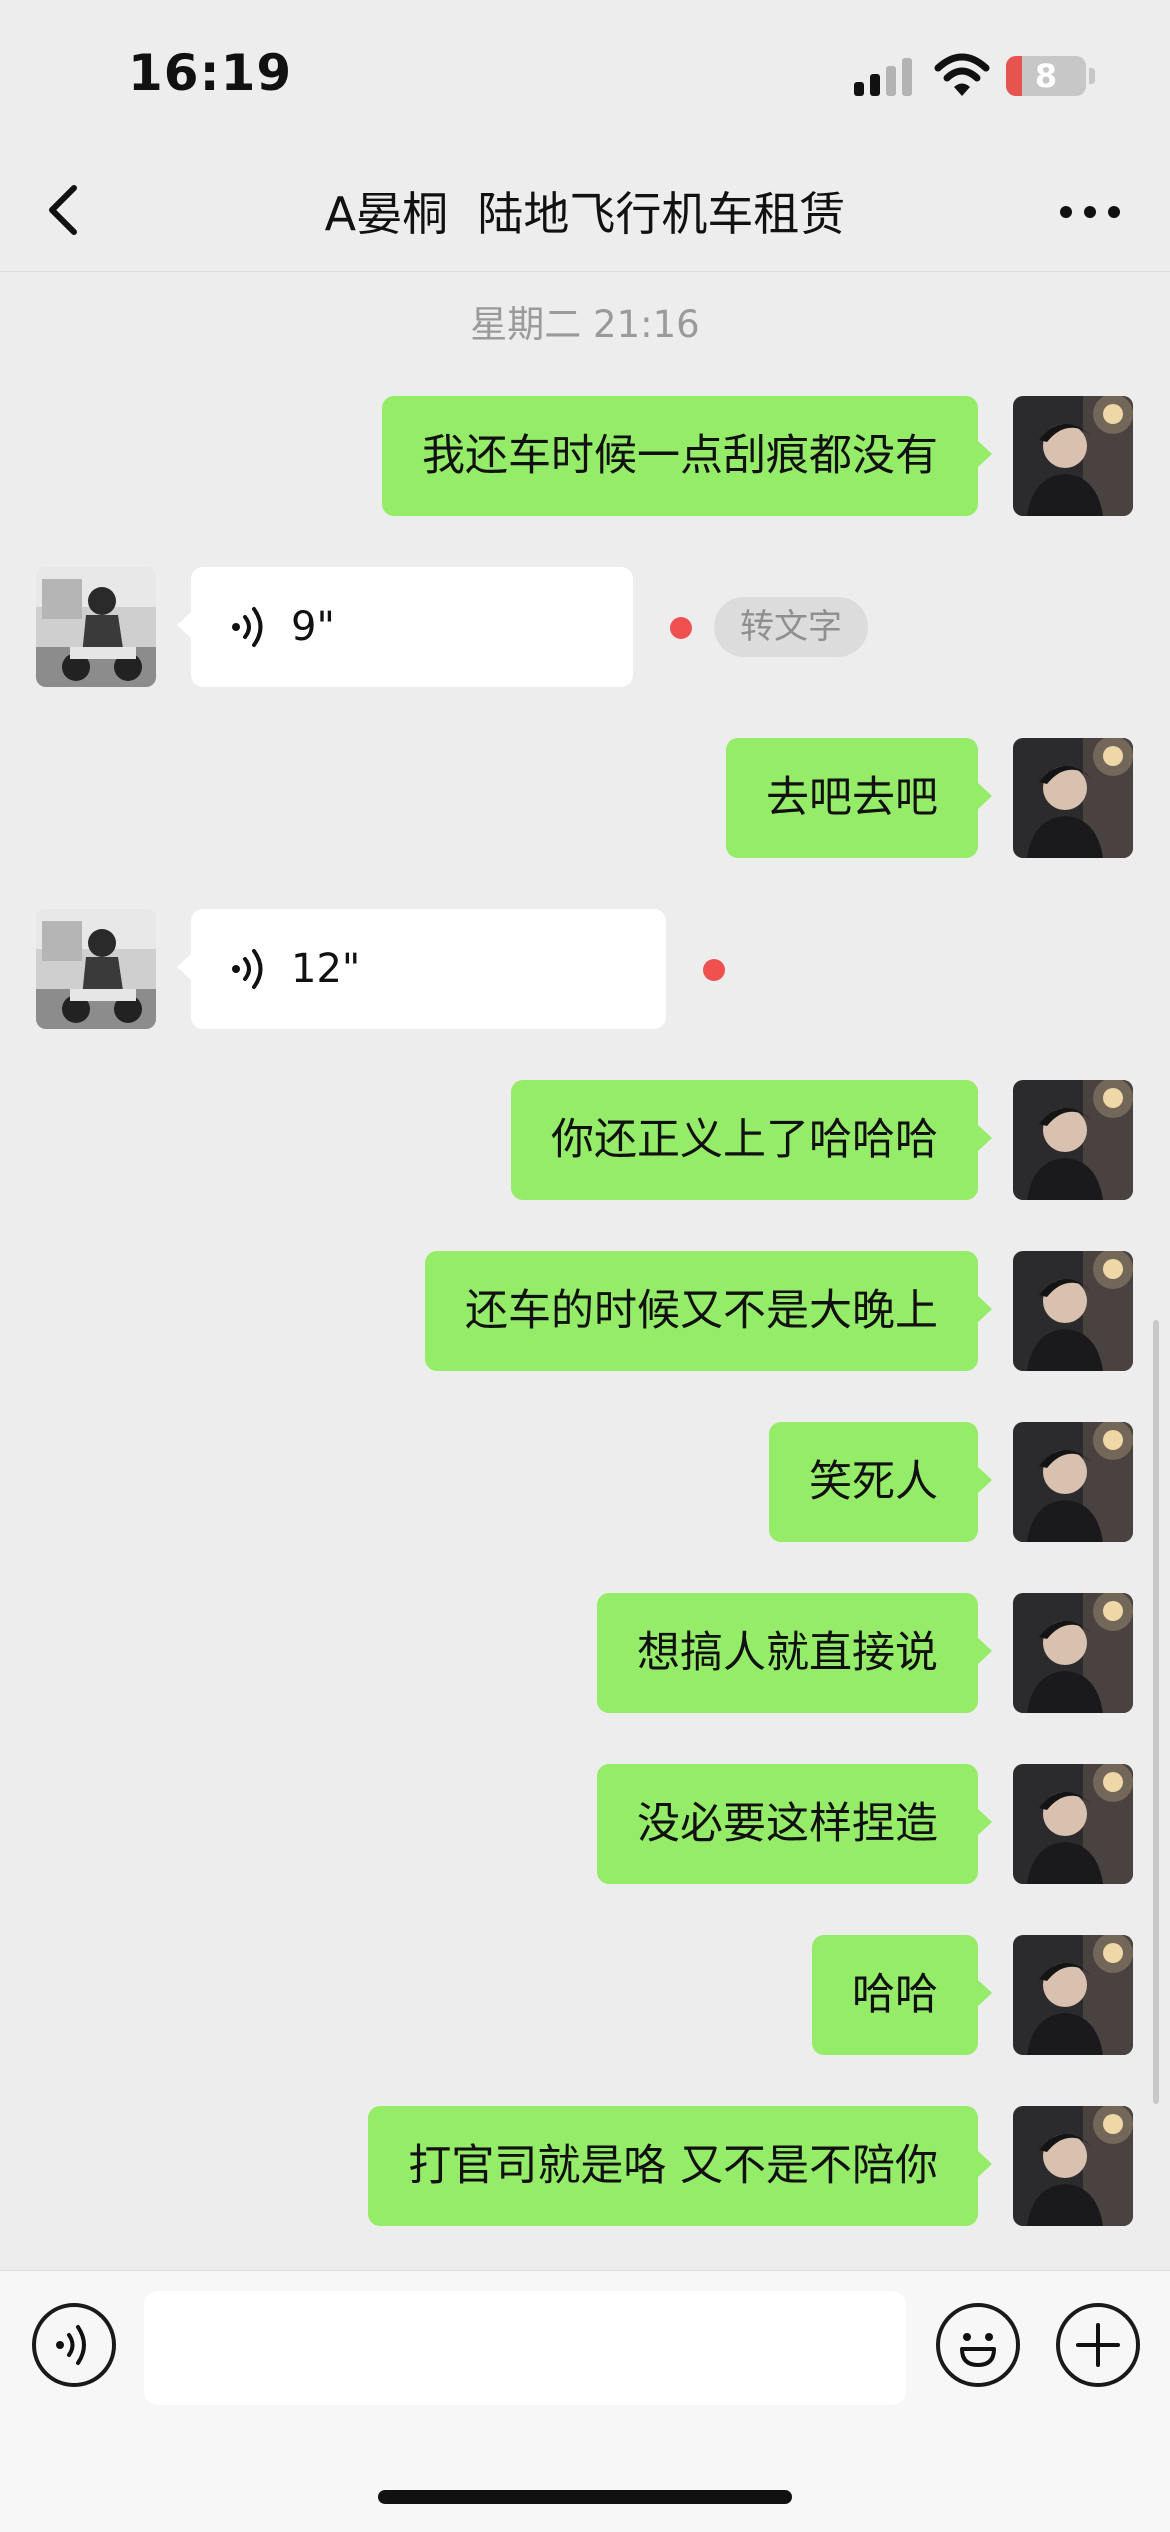  What do you see at coordinates (1098, 2345) in the screenshot?
I see `plus-icon` at bounding box center [1098, 2345].